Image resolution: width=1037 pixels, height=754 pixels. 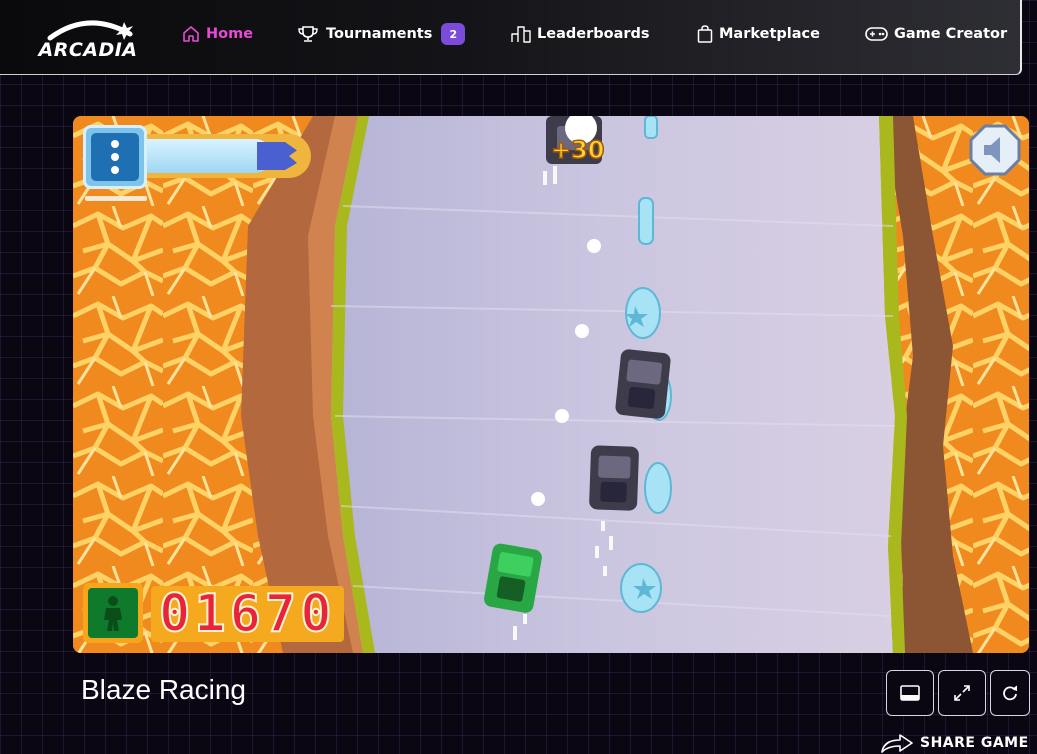 I want to click on score-counter: 01670, so click(x=247, y=614).